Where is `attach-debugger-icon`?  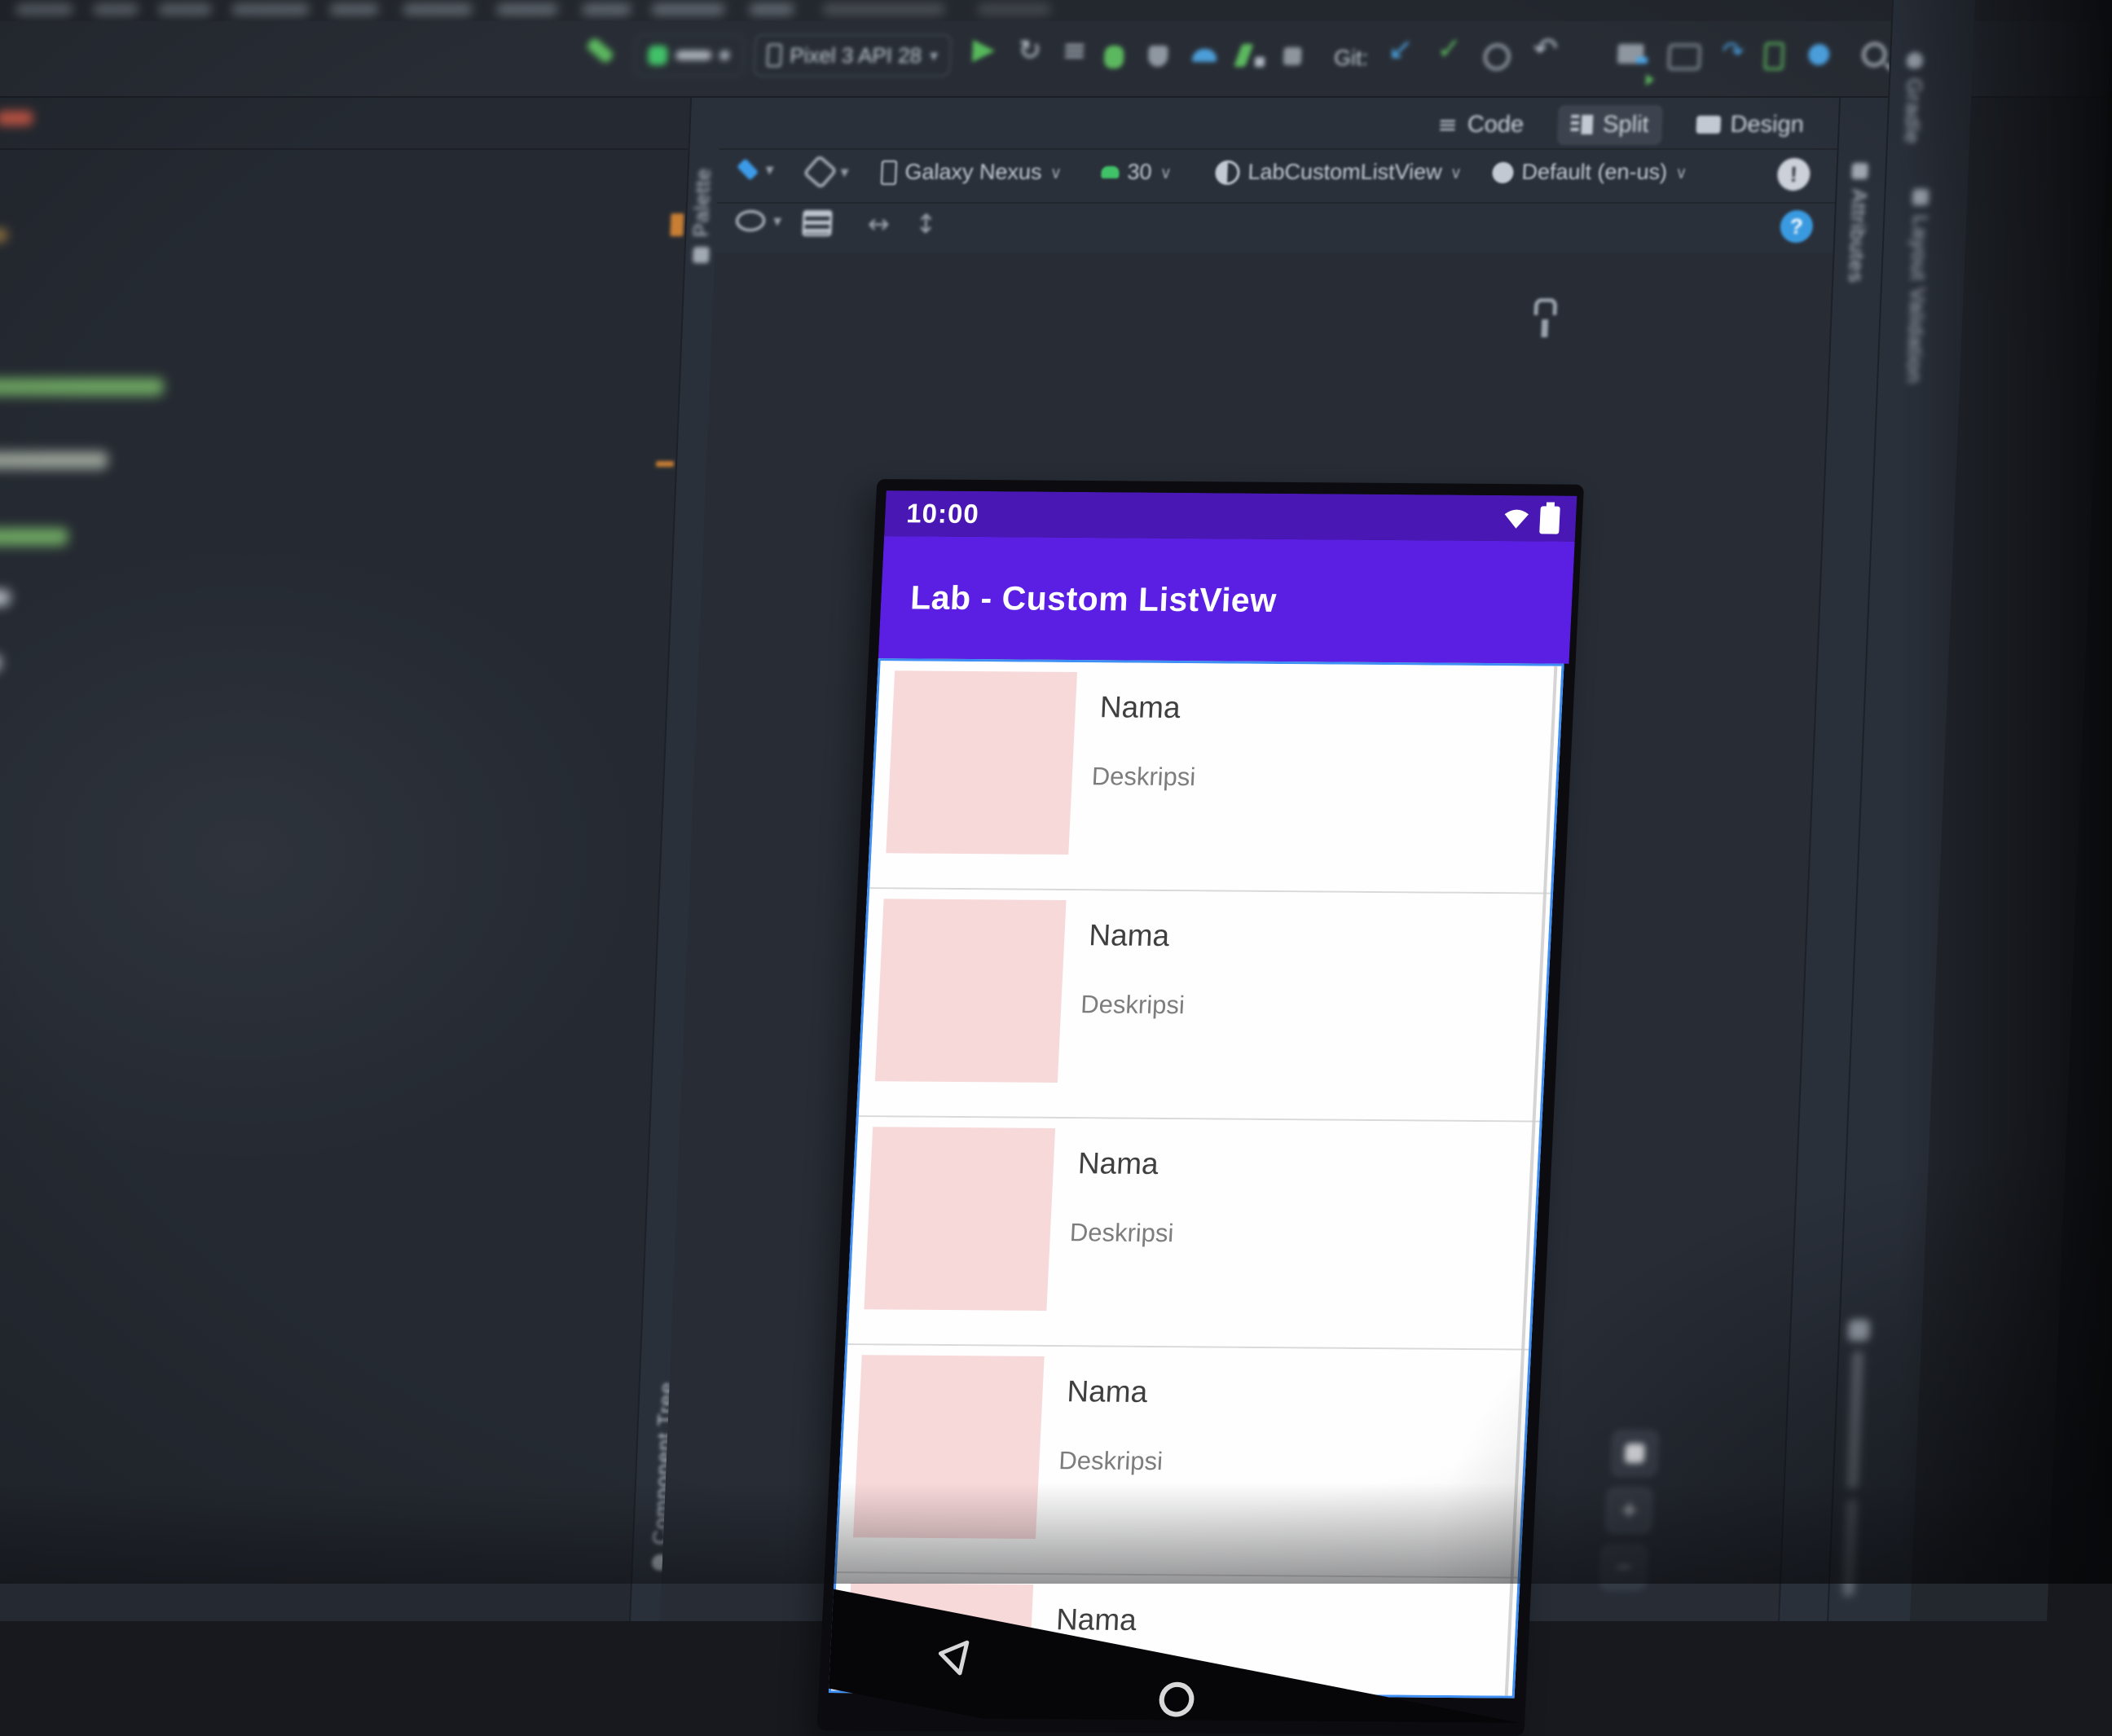 attach-debugger-icon is located at coordinates (1157, 58).